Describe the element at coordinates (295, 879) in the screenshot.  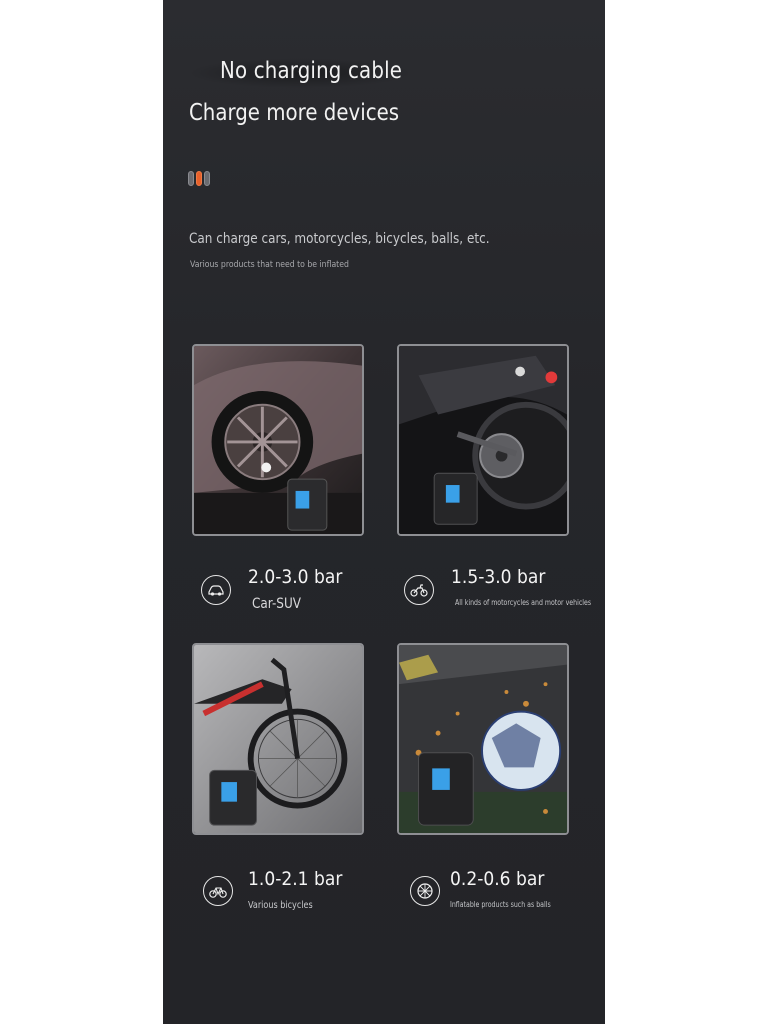
I see `bicycle-pressure: 1.0-2.1 bar` at that location.